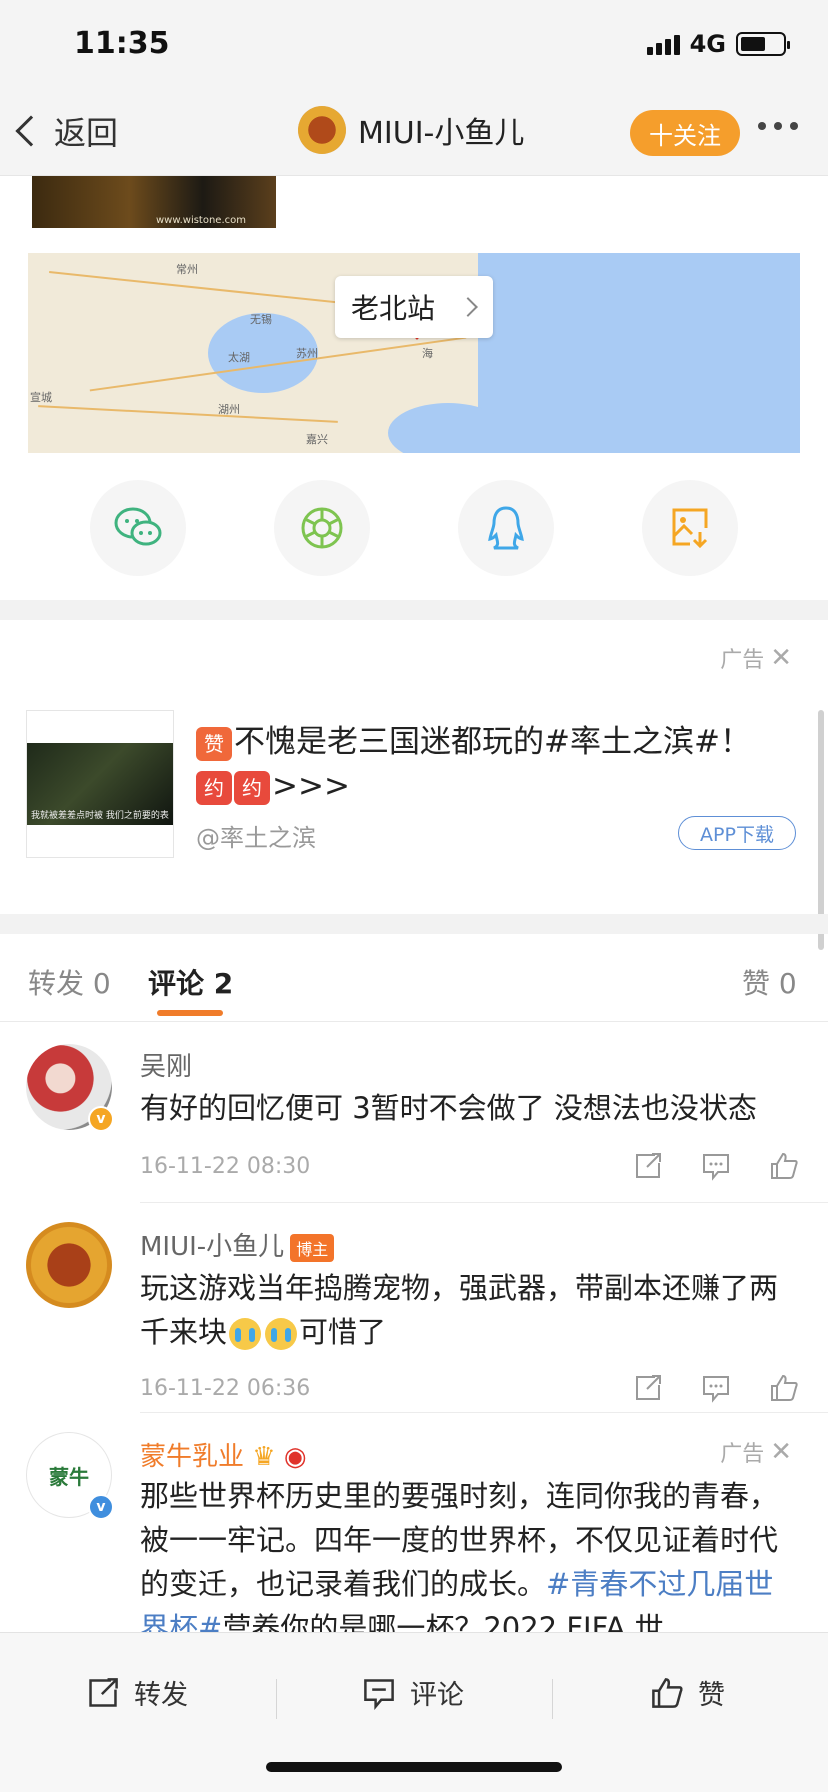  I want to click on like-button: 赞, so click(687, 1692).